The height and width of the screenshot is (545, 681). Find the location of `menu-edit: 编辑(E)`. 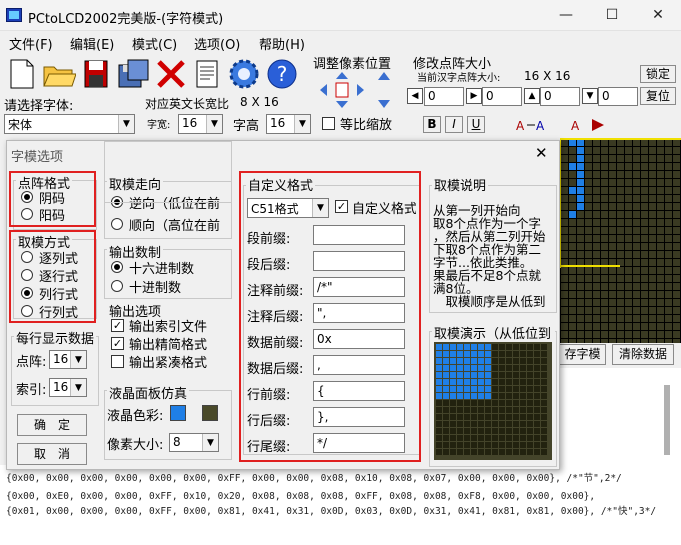

menu-edit: 编辑(E) is located at coordinates (92, 43).